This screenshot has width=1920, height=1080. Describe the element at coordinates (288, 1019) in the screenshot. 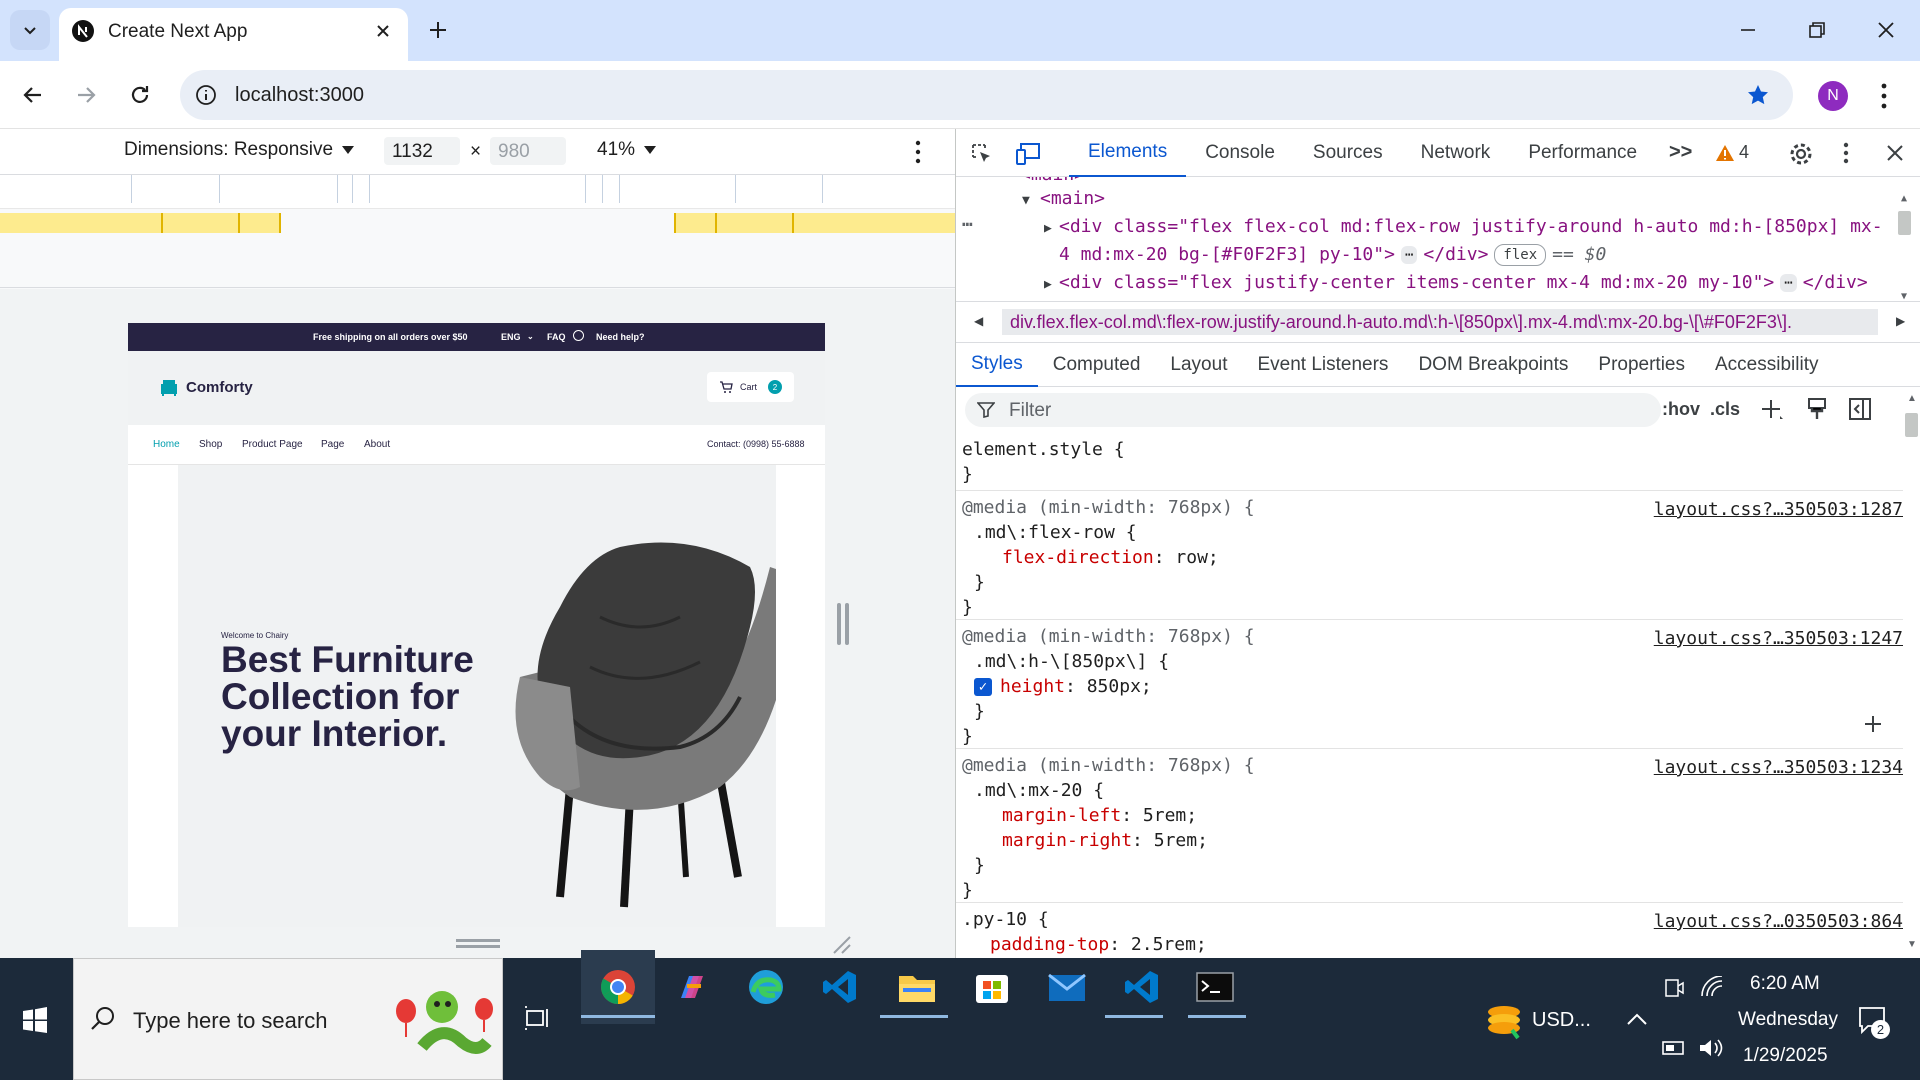

I see `taskbar-search: Type here to search` at that location.